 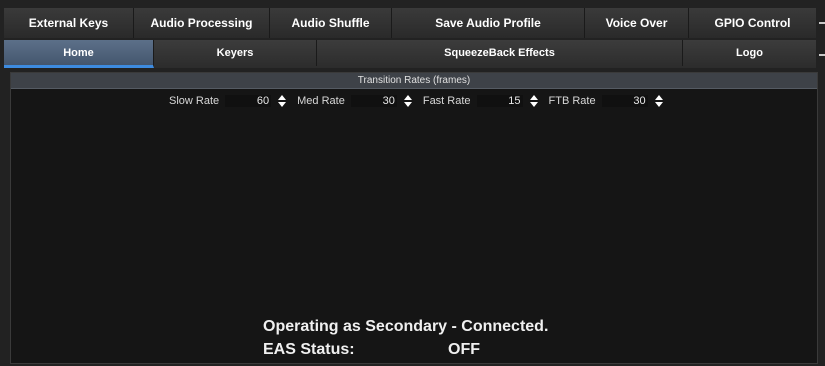 I want to click on eas-status-value: OFF, so click(x=464, y=349).